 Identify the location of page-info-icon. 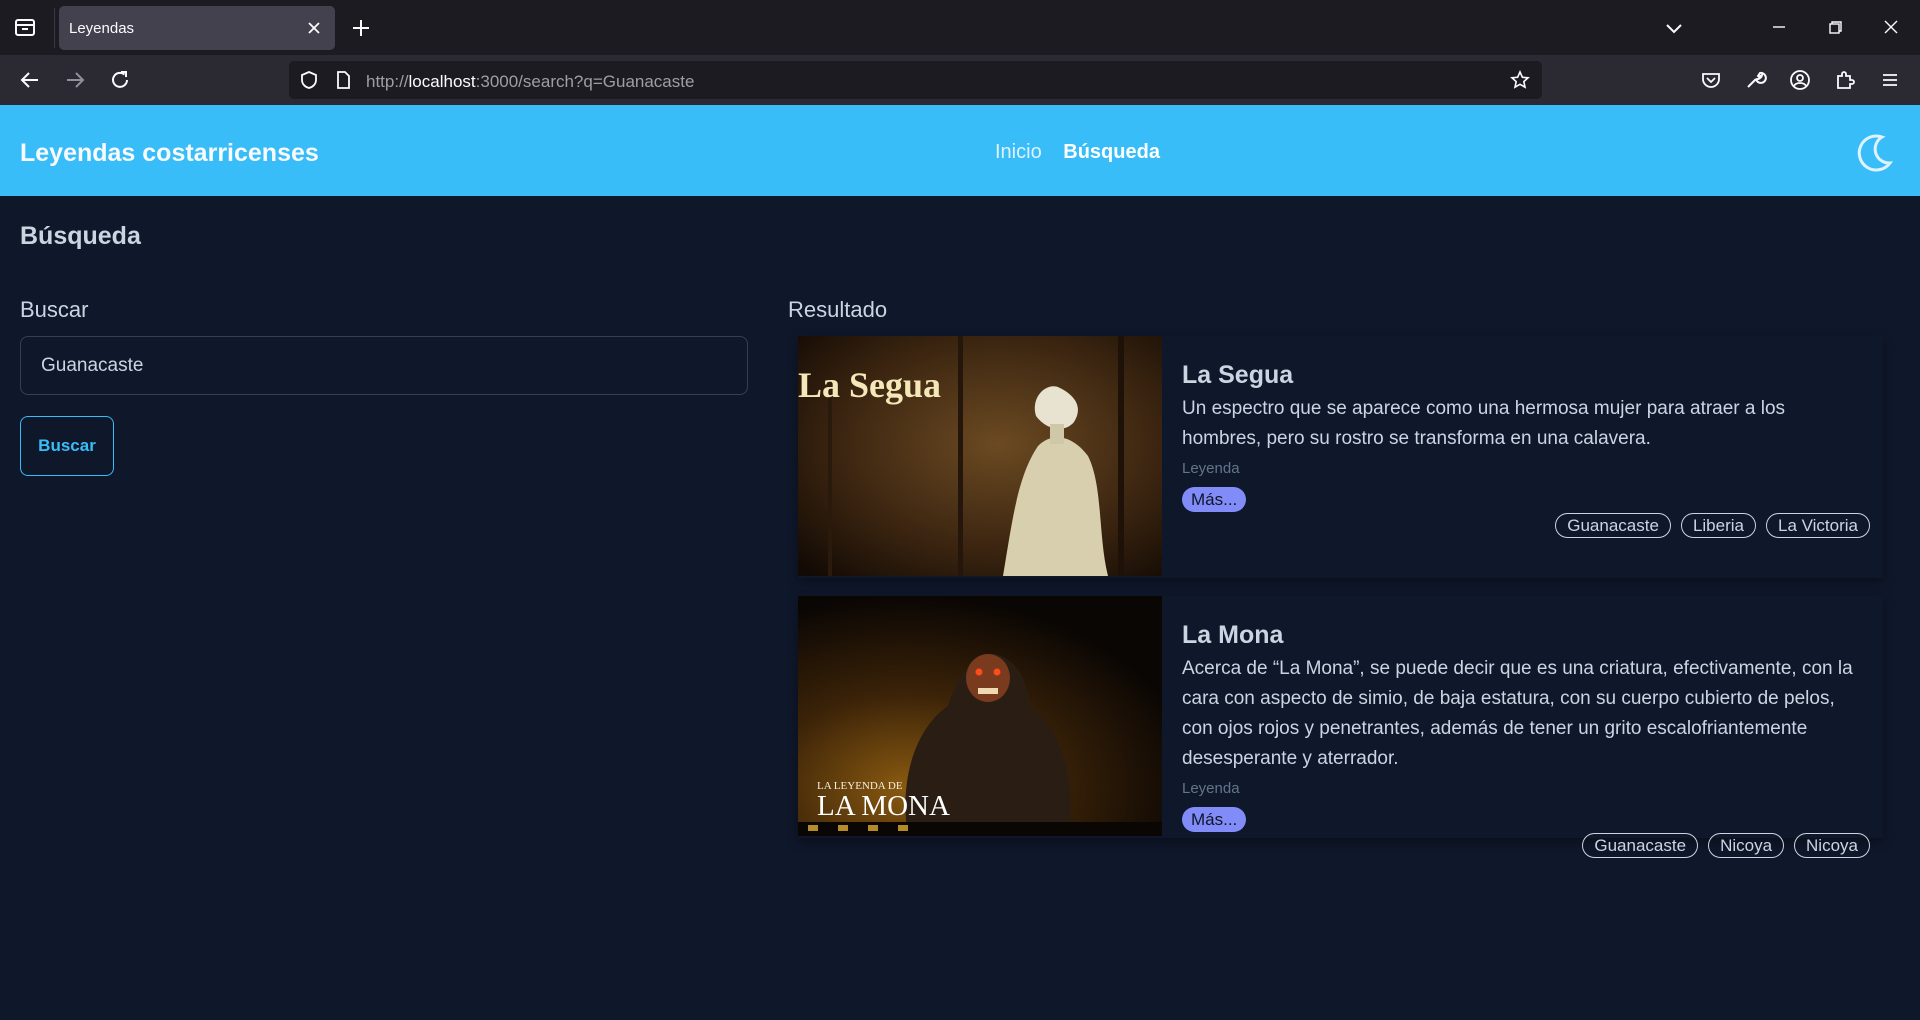
(343, 80).